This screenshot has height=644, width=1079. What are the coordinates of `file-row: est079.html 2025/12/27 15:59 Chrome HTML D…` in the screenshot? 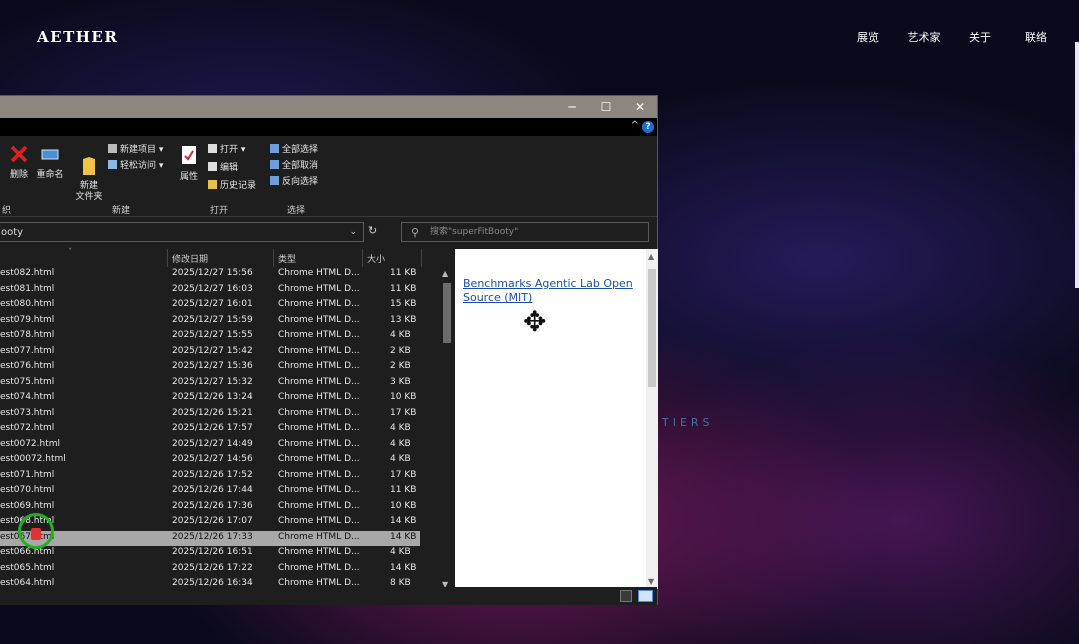 It's located at (210, 322).